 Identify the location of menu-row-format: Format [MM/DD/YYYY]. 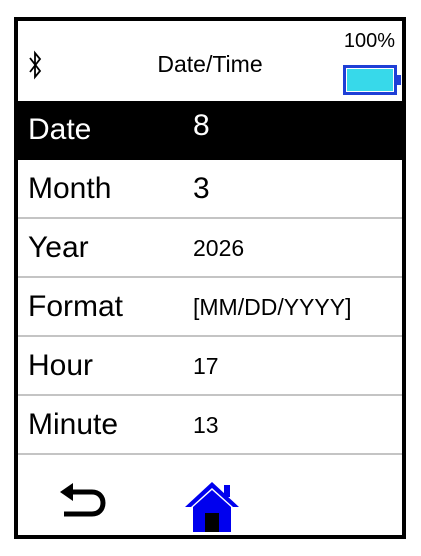
(210, 307).